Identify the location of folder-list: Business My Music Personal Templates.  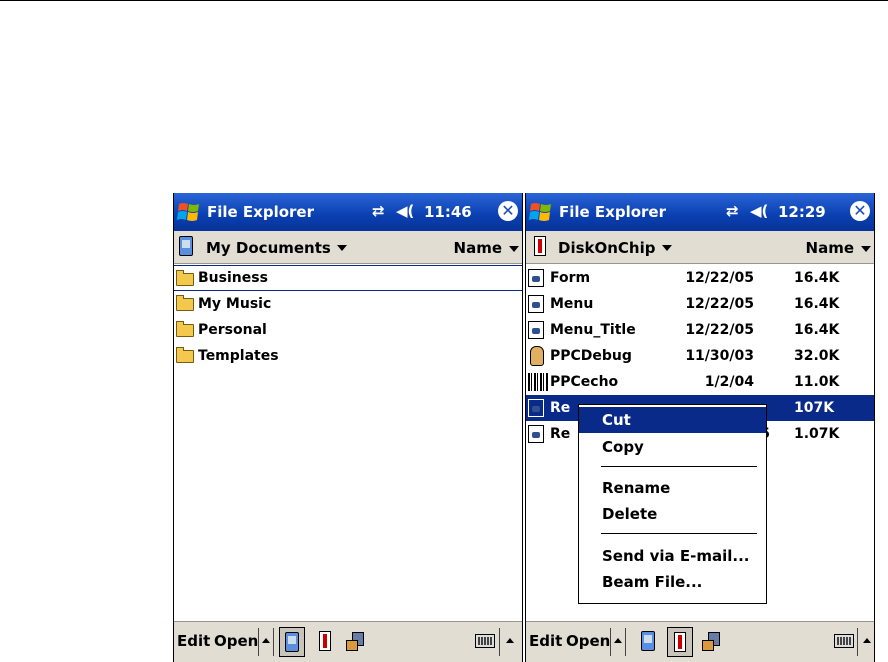
(348, 317).